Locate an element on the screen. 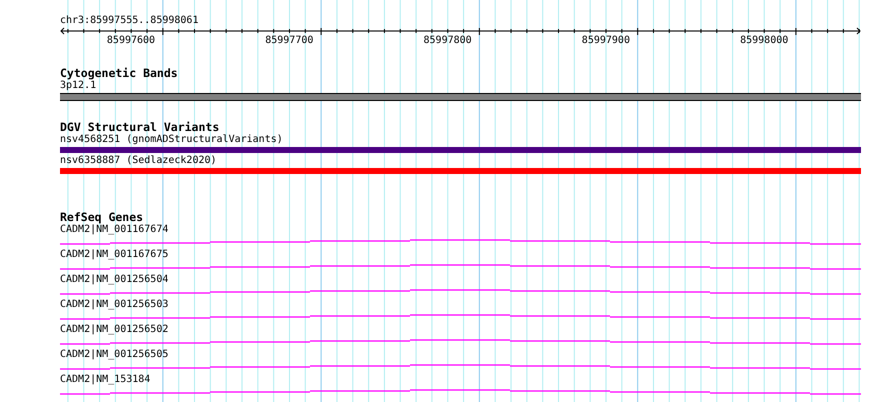 Image resolution: width=890 pixels, height=402 pixels. track-title: DGV Structural Variants is located at coordinates (140, 127).